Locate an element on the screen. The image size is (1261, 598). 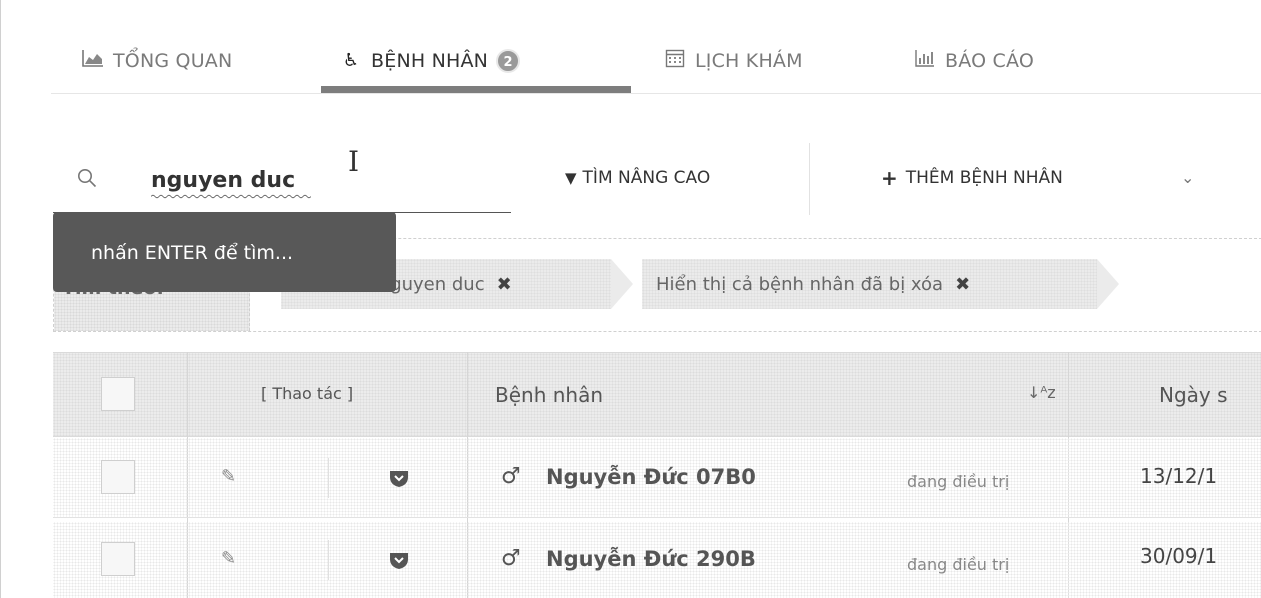
filter-chip-text: Hiển thị cả bệnh nhân đã bị xóa is located at coordinates (800, 284).